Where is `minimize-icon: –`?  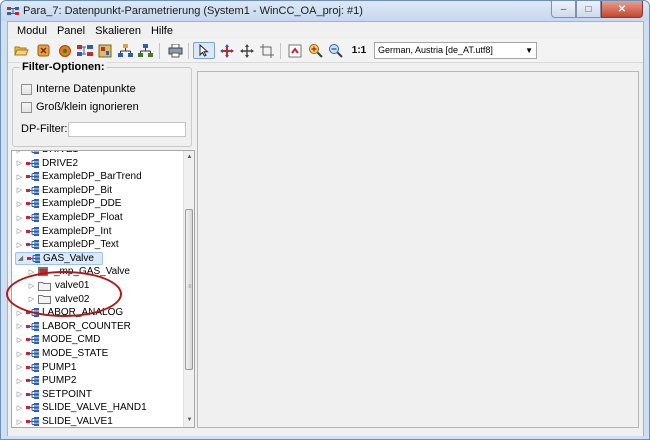 minimize-icon: – is located at coordinates (563, 9).